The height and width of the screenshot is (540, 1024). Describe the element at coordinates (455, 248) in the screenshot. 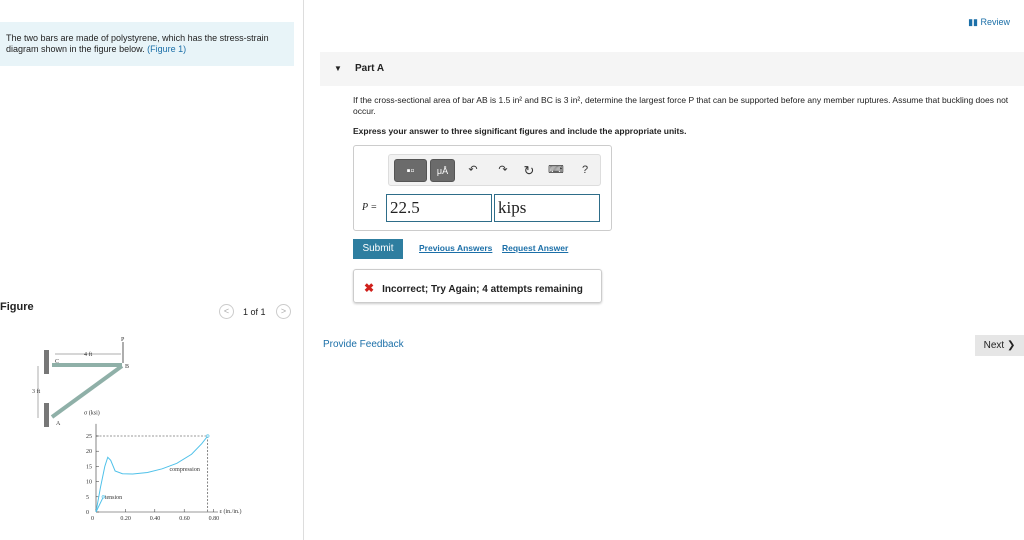

I see `previous-answers-link: Previous Answers` at that location.